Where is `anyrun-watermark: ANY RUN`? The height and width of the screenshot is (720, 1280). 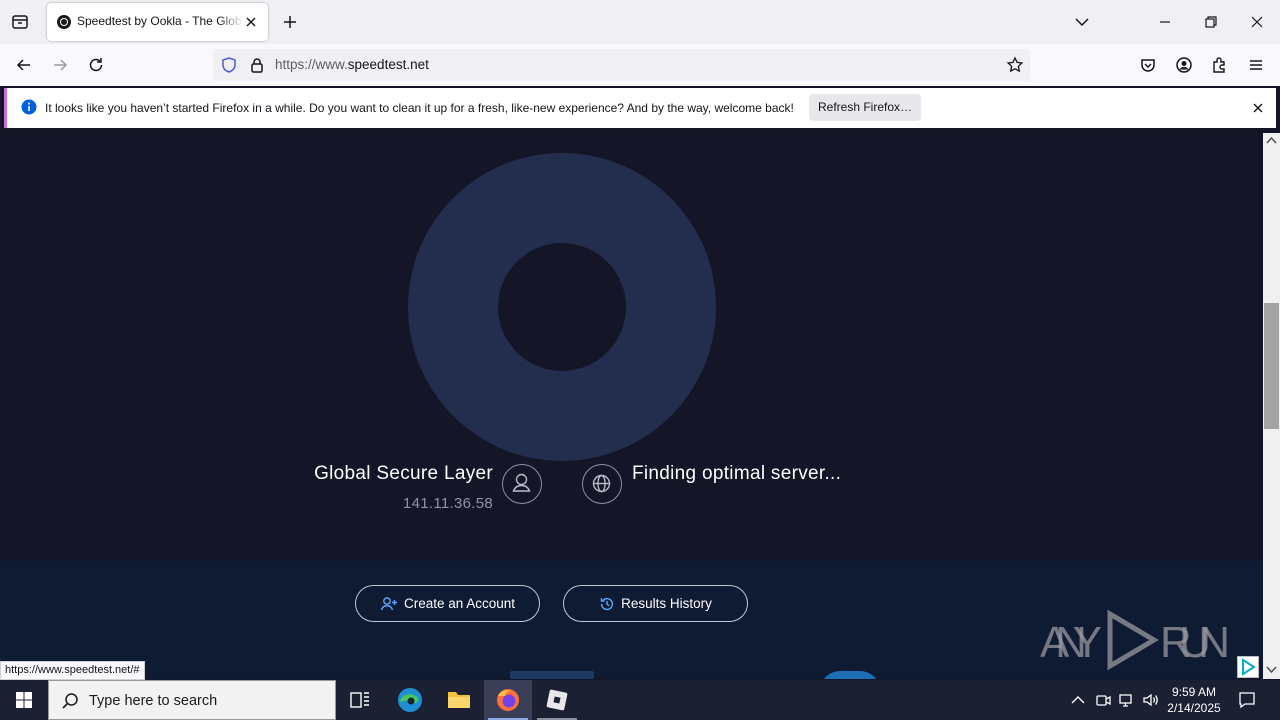
anyrun-watermark: ANY RUN is located at coordinates (1136, 640).